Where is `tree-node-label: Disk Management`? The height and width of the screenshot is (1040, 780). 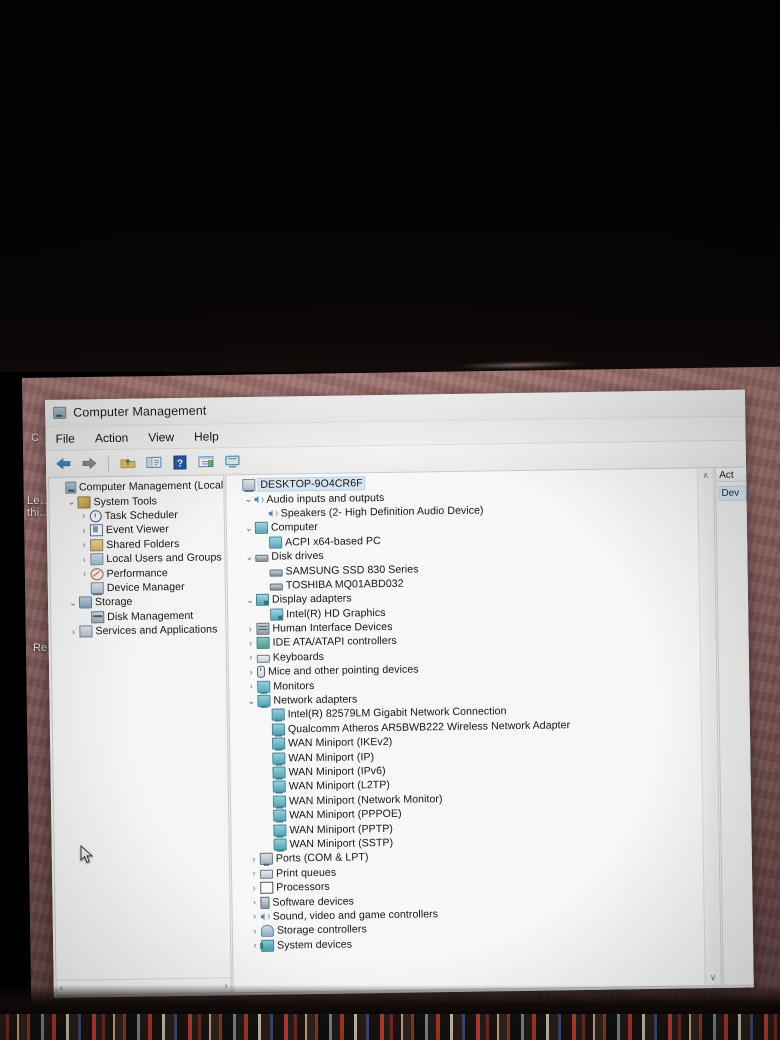
tree-node-label: Disk Management is located at coordinates (150, 616).